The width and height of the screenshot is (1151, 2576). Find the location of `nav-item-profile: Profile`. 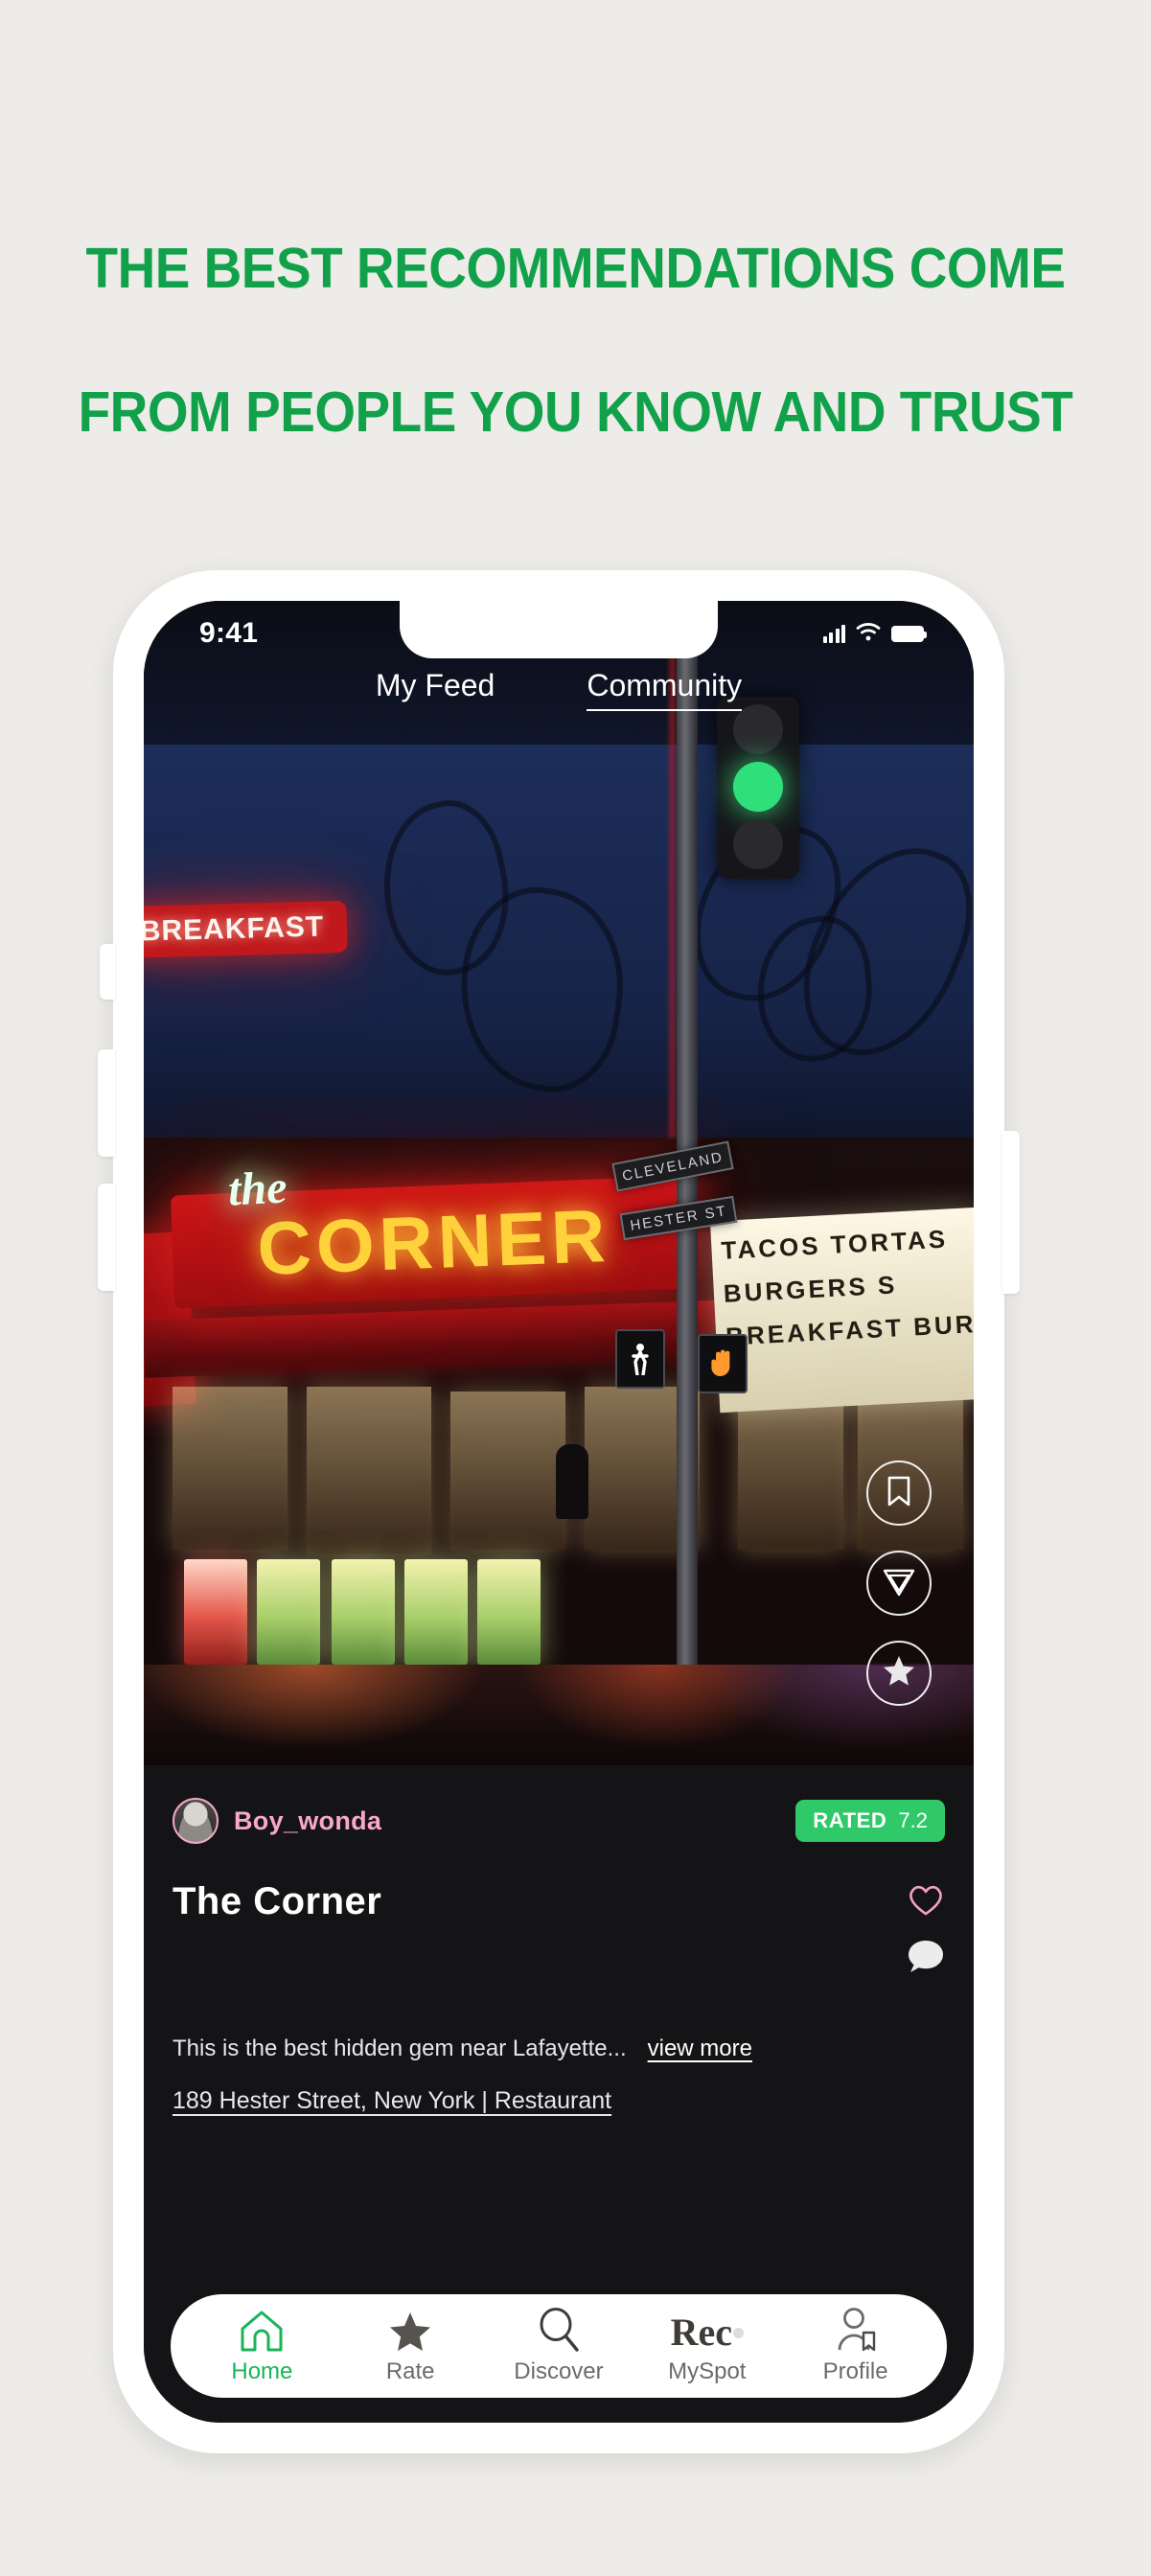

nav-item-profile: Profile is located at coordinates (856, 2346).